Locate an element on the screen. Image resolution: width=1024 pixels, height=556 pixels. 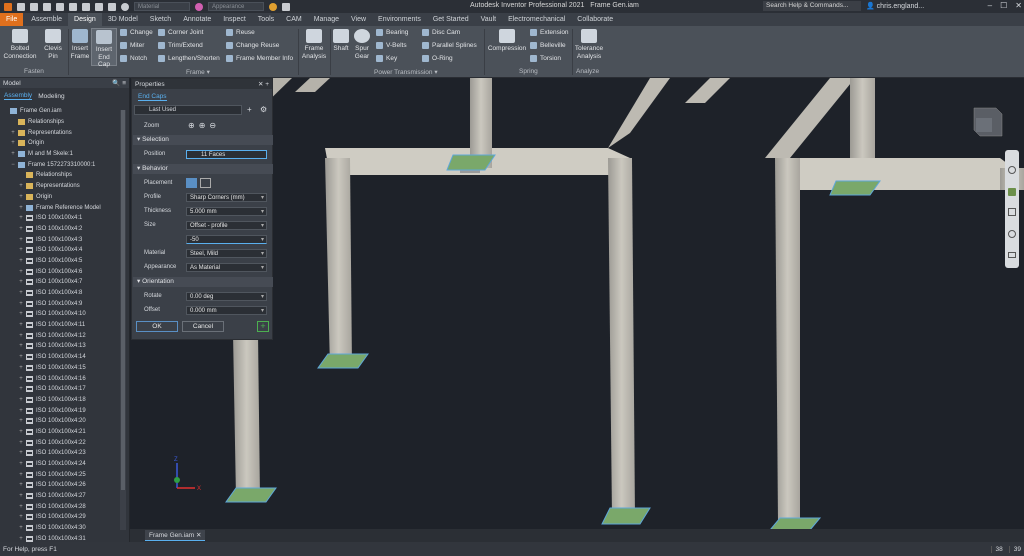
tree-item: + ISO 100x100x4:16 is located at coordinates (60, 378).